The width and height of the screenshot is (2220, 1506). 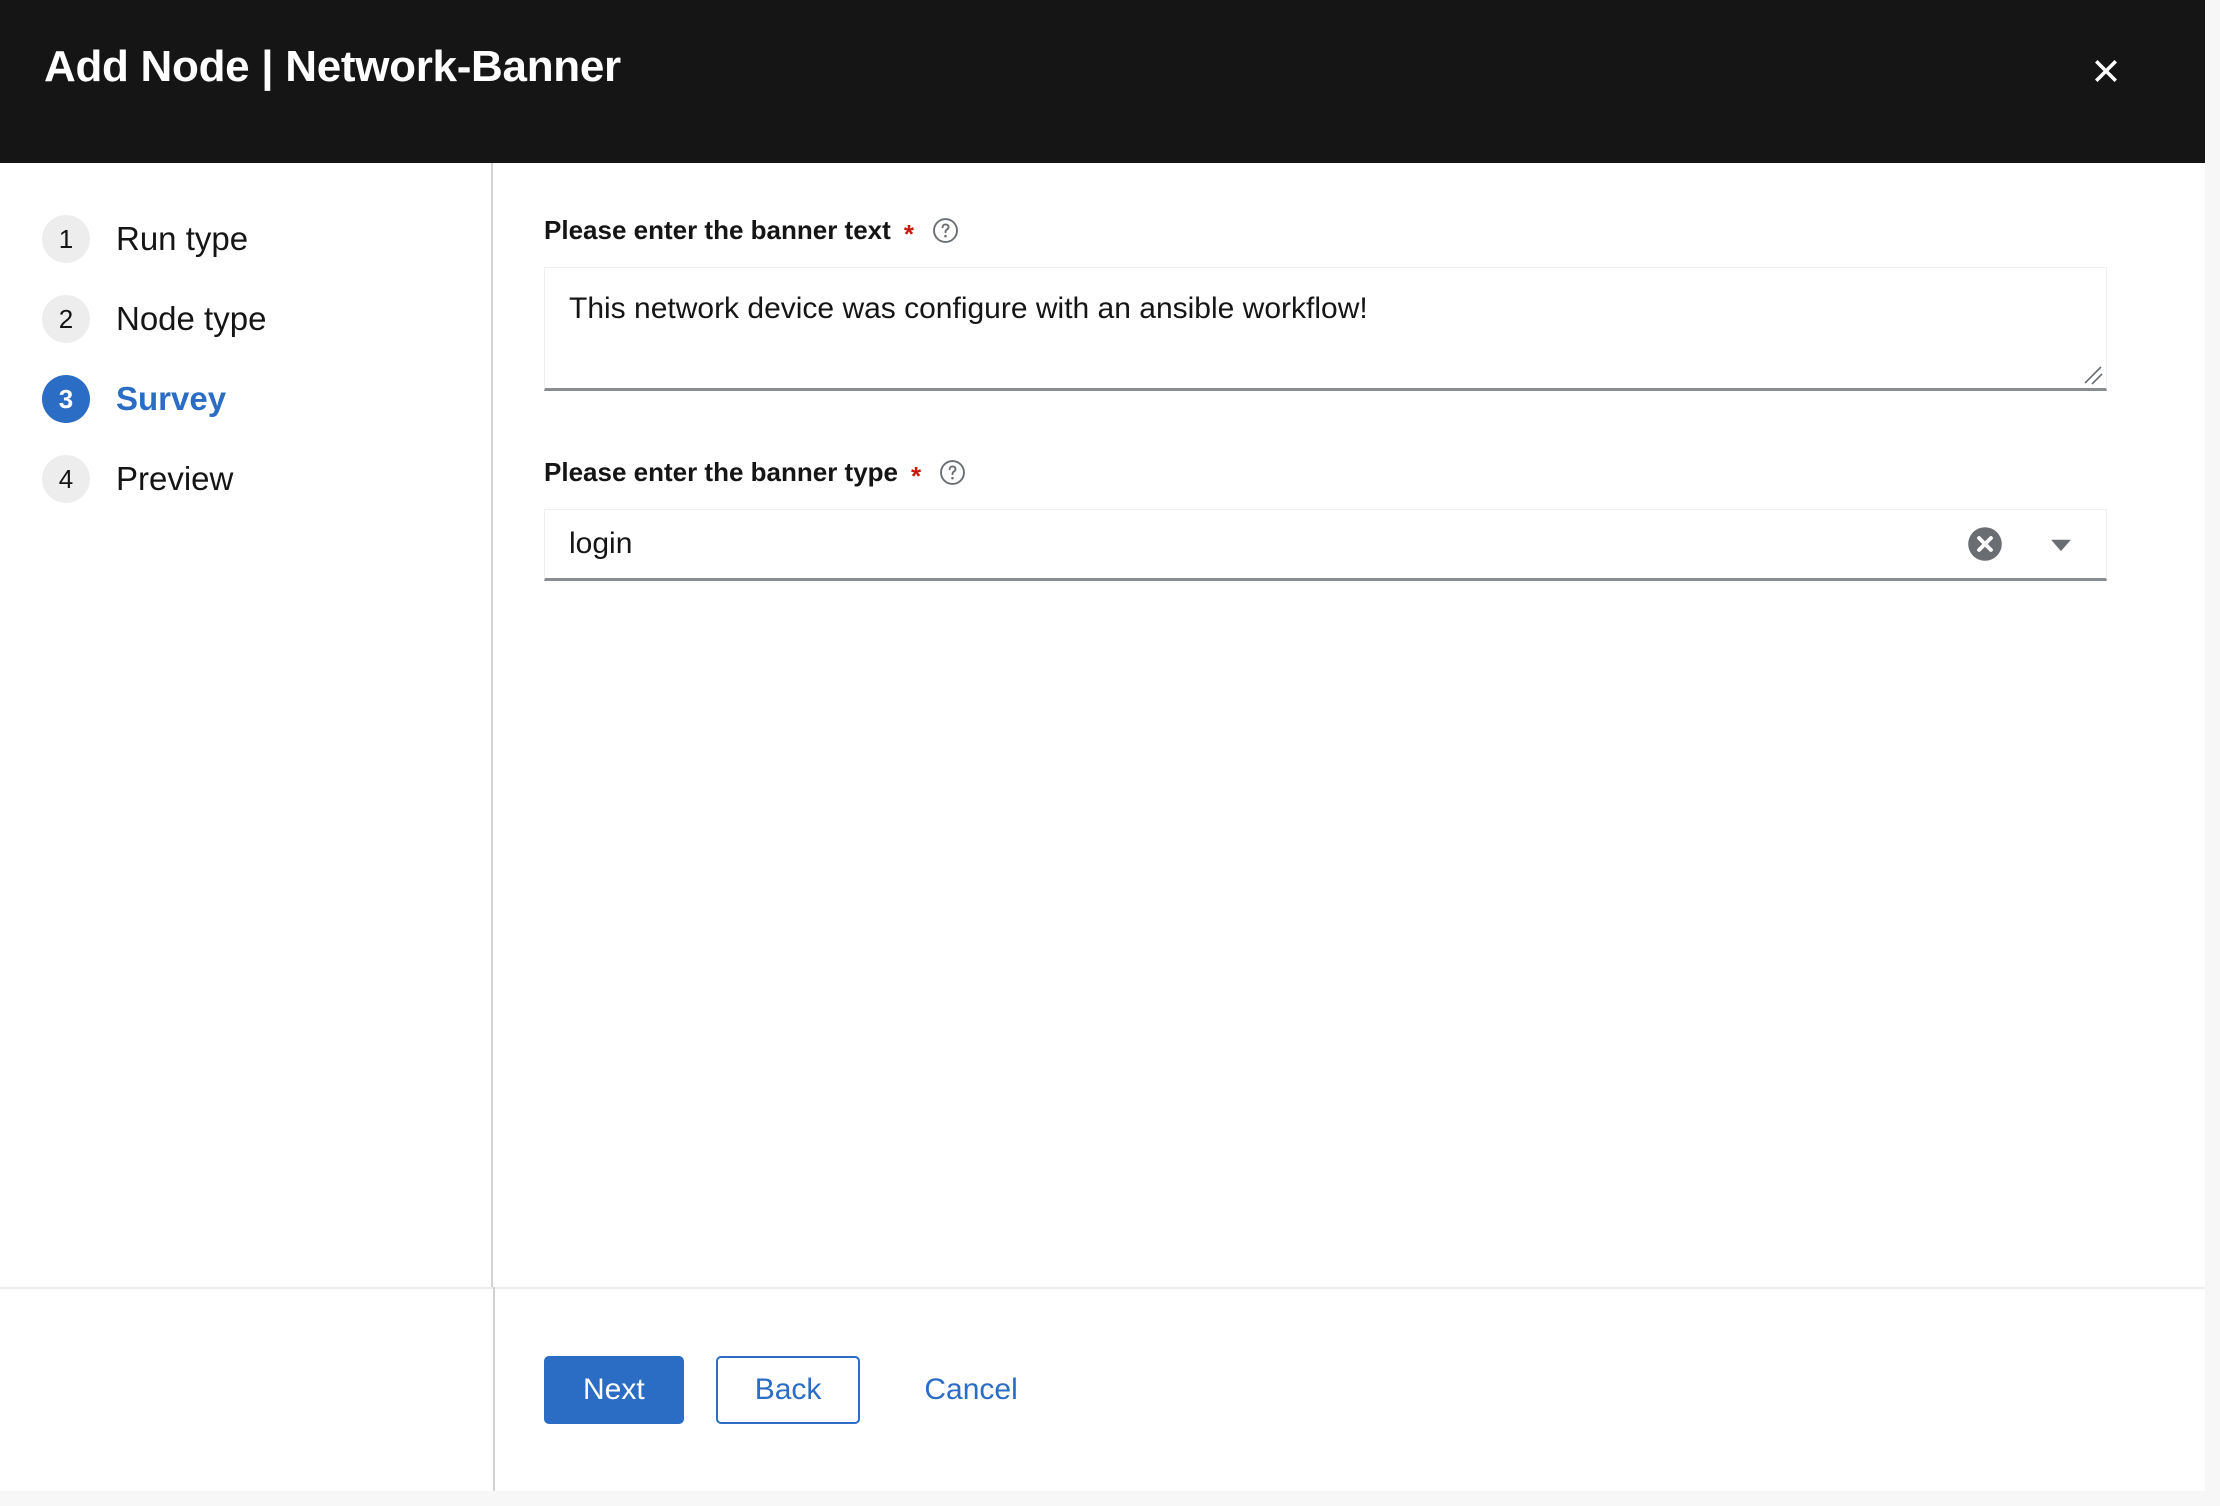 I want to click on textarea-resize-handle, so click(x=2093, y=375).